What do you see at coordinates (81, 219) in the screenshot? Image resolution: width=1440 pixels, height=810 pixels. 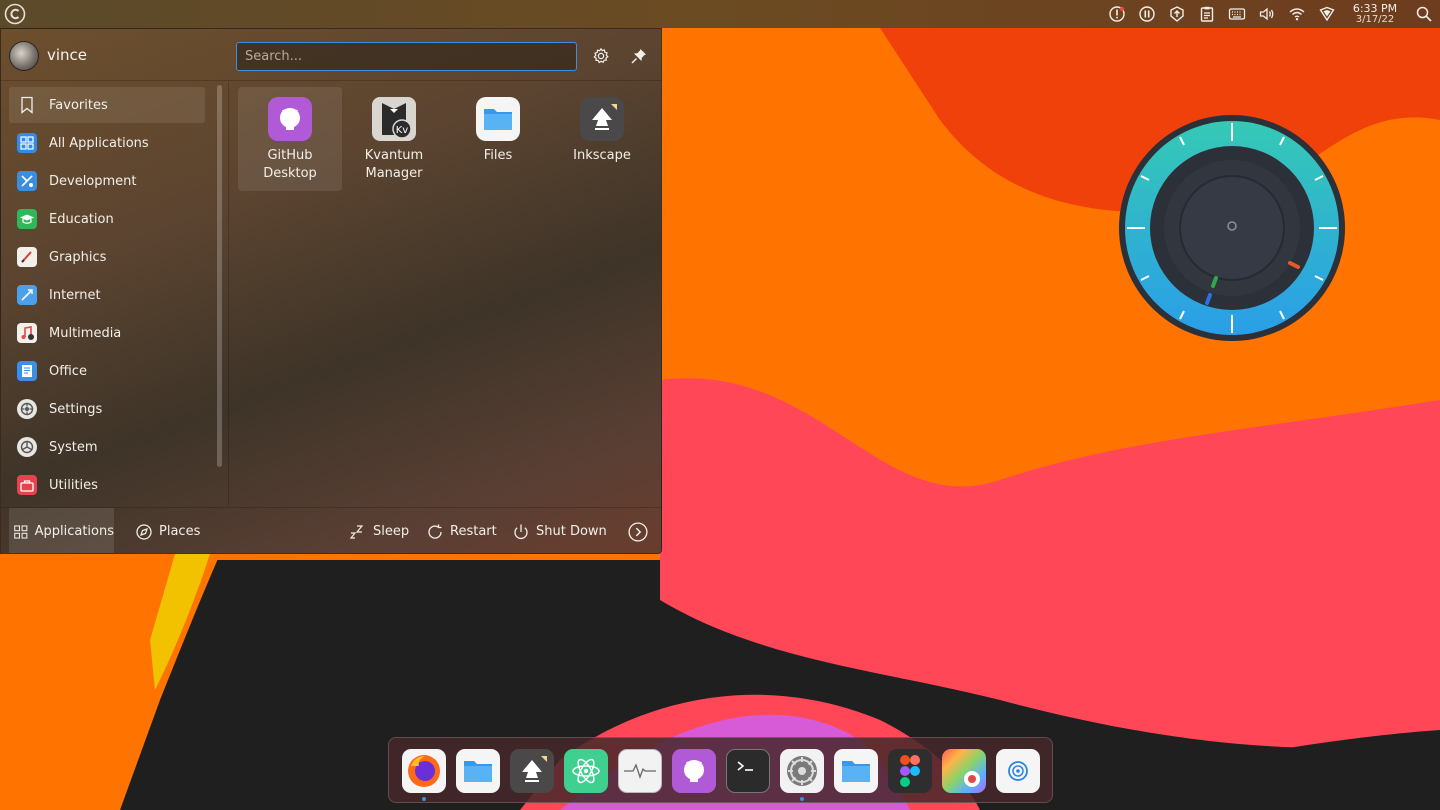 I see `category-label: Education` at bounding box center [81, 219].